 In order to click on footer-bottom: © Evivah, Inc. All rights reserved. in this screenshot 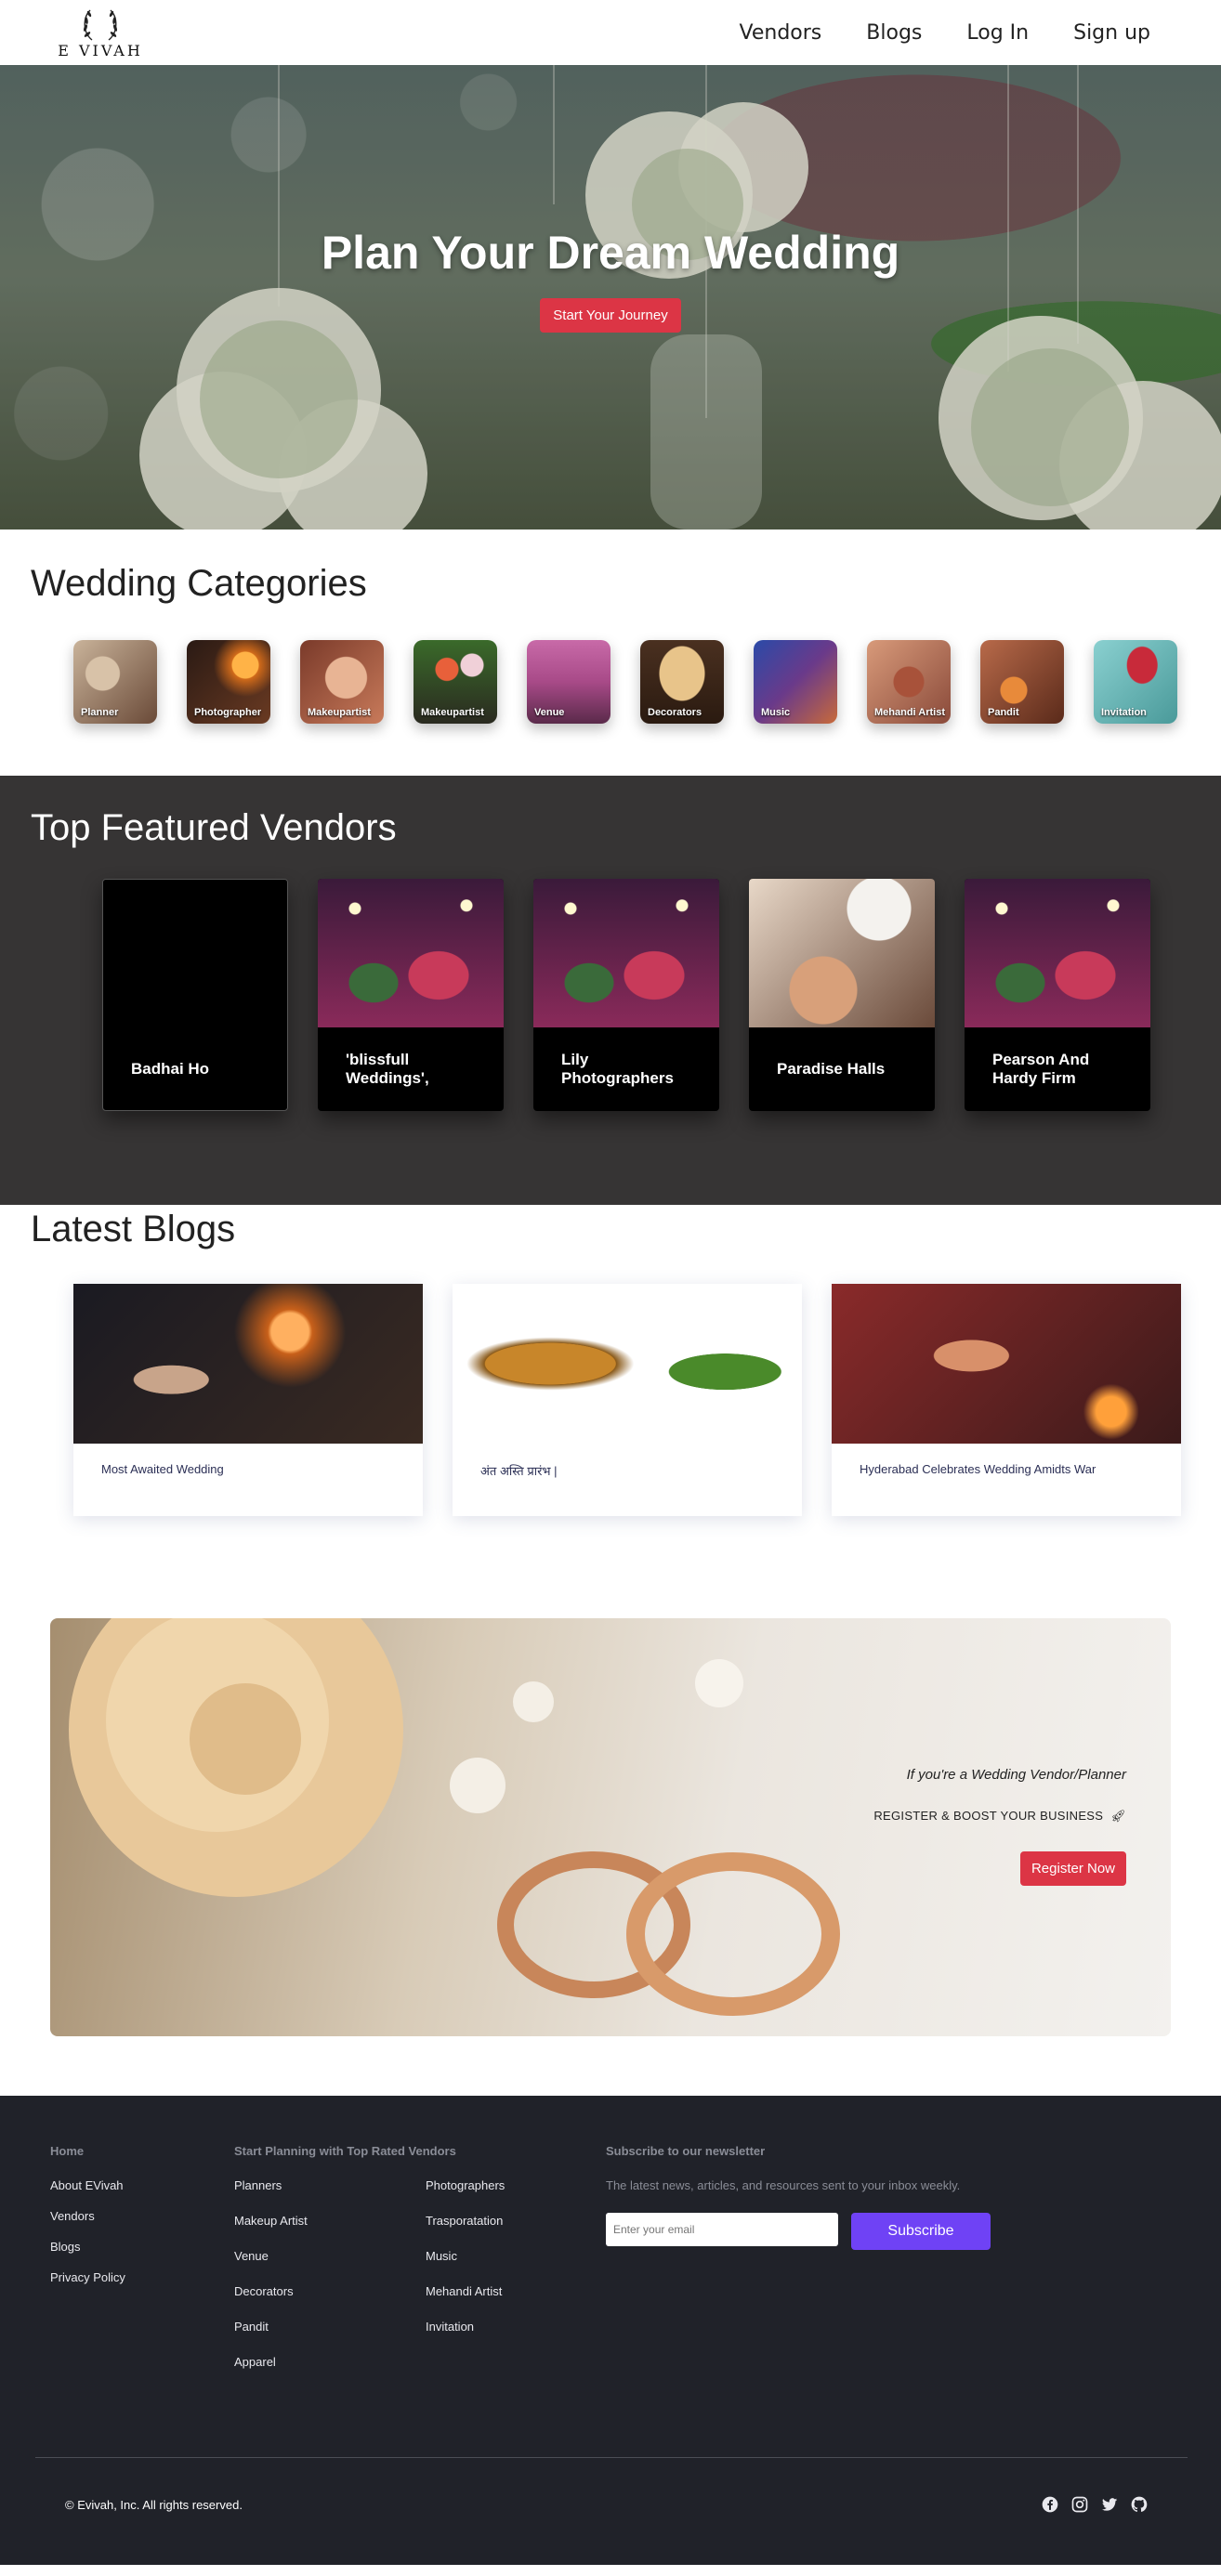, I will do `click(607, 2504)`.